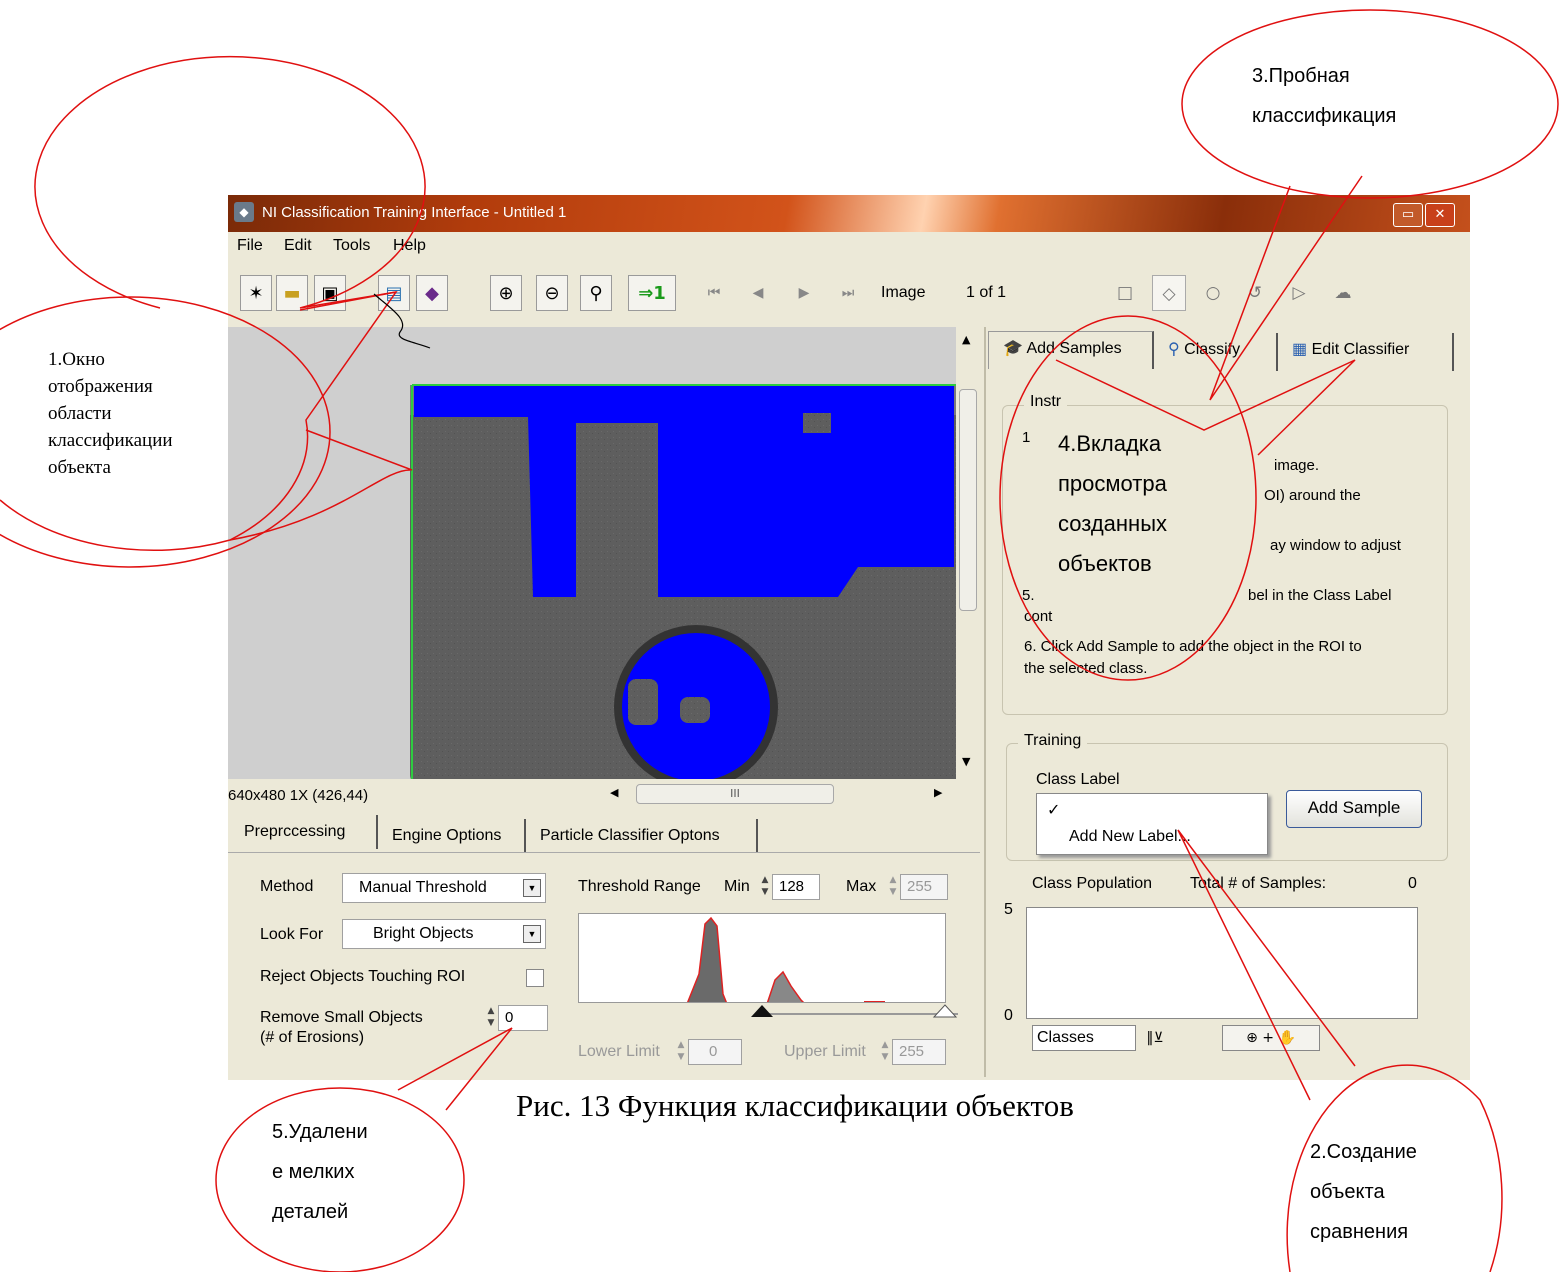 The width and height of the screenshot is (1560, 1272). I want to click on bubble-5-pointer, so click(455, 1069).